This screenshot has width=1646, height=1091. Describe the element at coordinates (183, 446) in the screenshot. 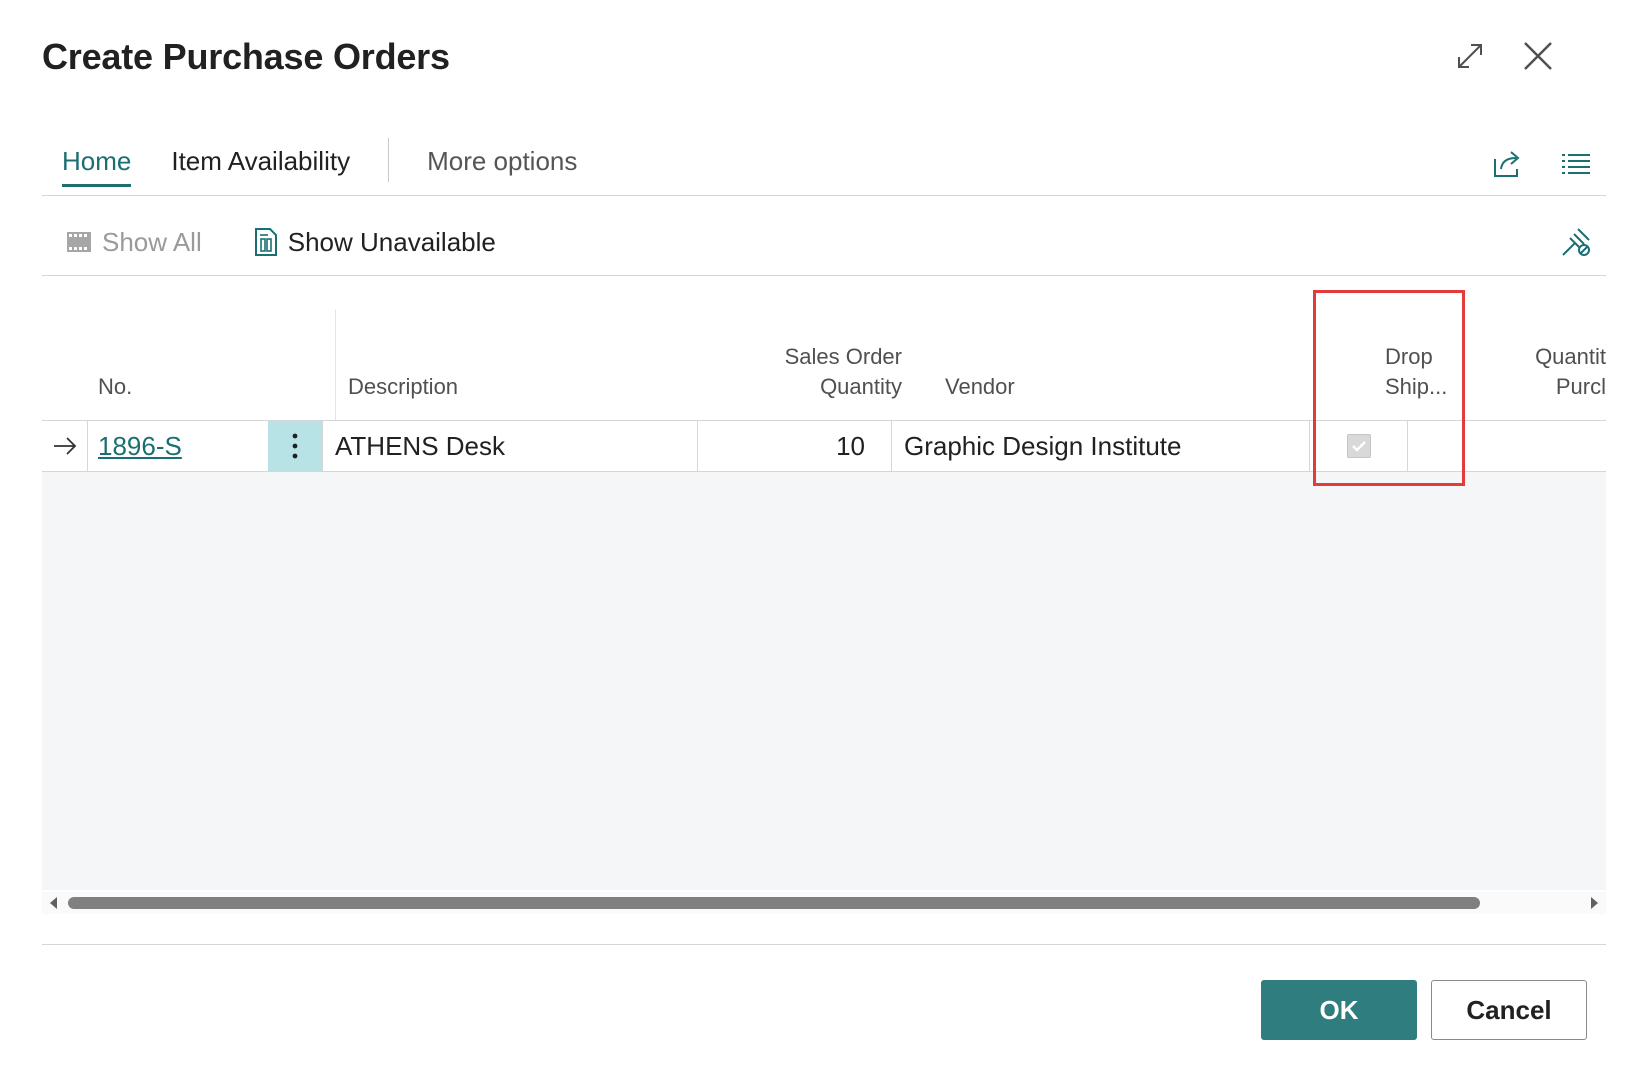

I see `cell-no: 1896-S` at that location.